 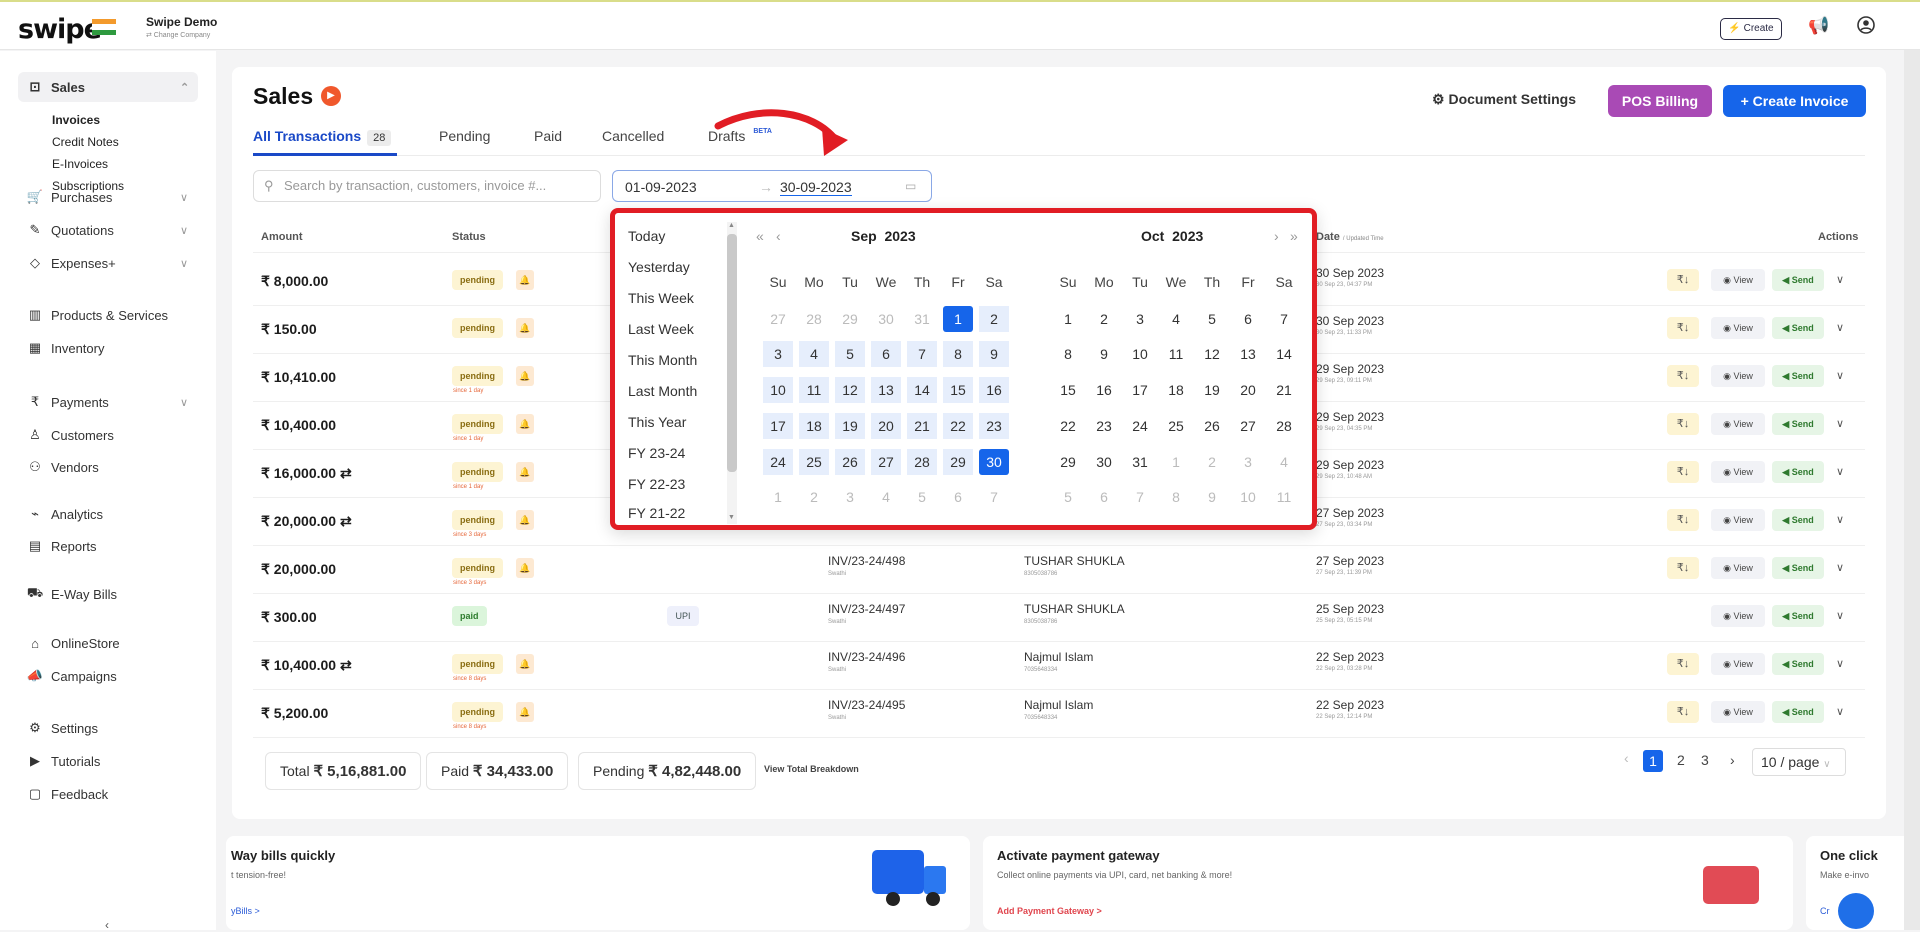 What do you see at coordinates (1504, 99) in the screenshot?
I see `document-settings-button: ⚙ Document Settings` at bounding box center [1504, 99].